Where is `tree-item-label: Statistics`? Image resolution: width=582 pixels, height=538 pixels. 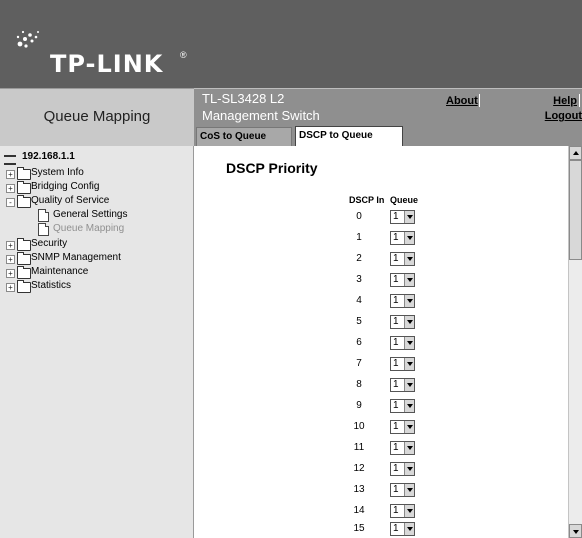 tree-item-label: Statistics is located at coordinates (51, 285).